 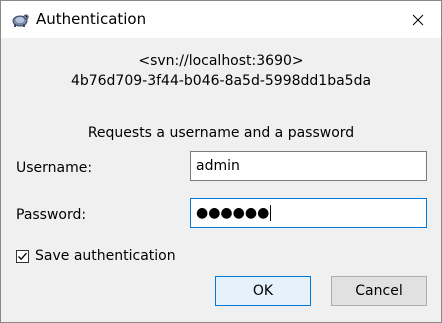 What do you see at coordinates (221, 81) in the screenshot?
I see `repository-uuid: 4b76d709-3f44-b046-8a5d-5998dd1ba5da` at bounding box center [221, 81].